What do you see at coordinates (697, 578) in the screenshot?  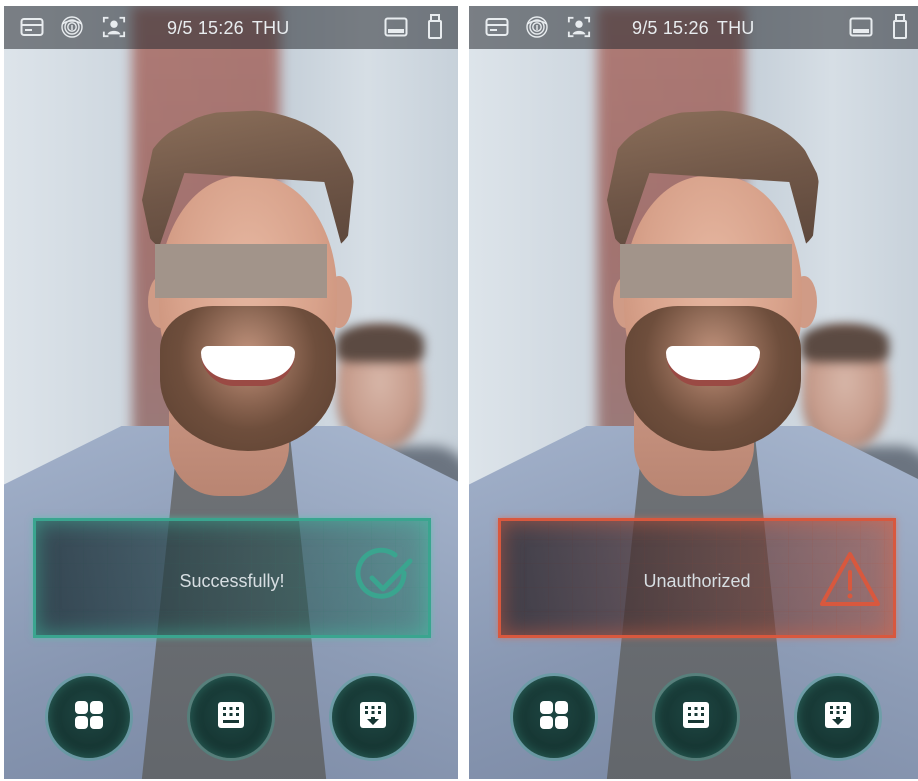 I see `verification-result-panel: Unauthorized` at bounding box center [697, 578].